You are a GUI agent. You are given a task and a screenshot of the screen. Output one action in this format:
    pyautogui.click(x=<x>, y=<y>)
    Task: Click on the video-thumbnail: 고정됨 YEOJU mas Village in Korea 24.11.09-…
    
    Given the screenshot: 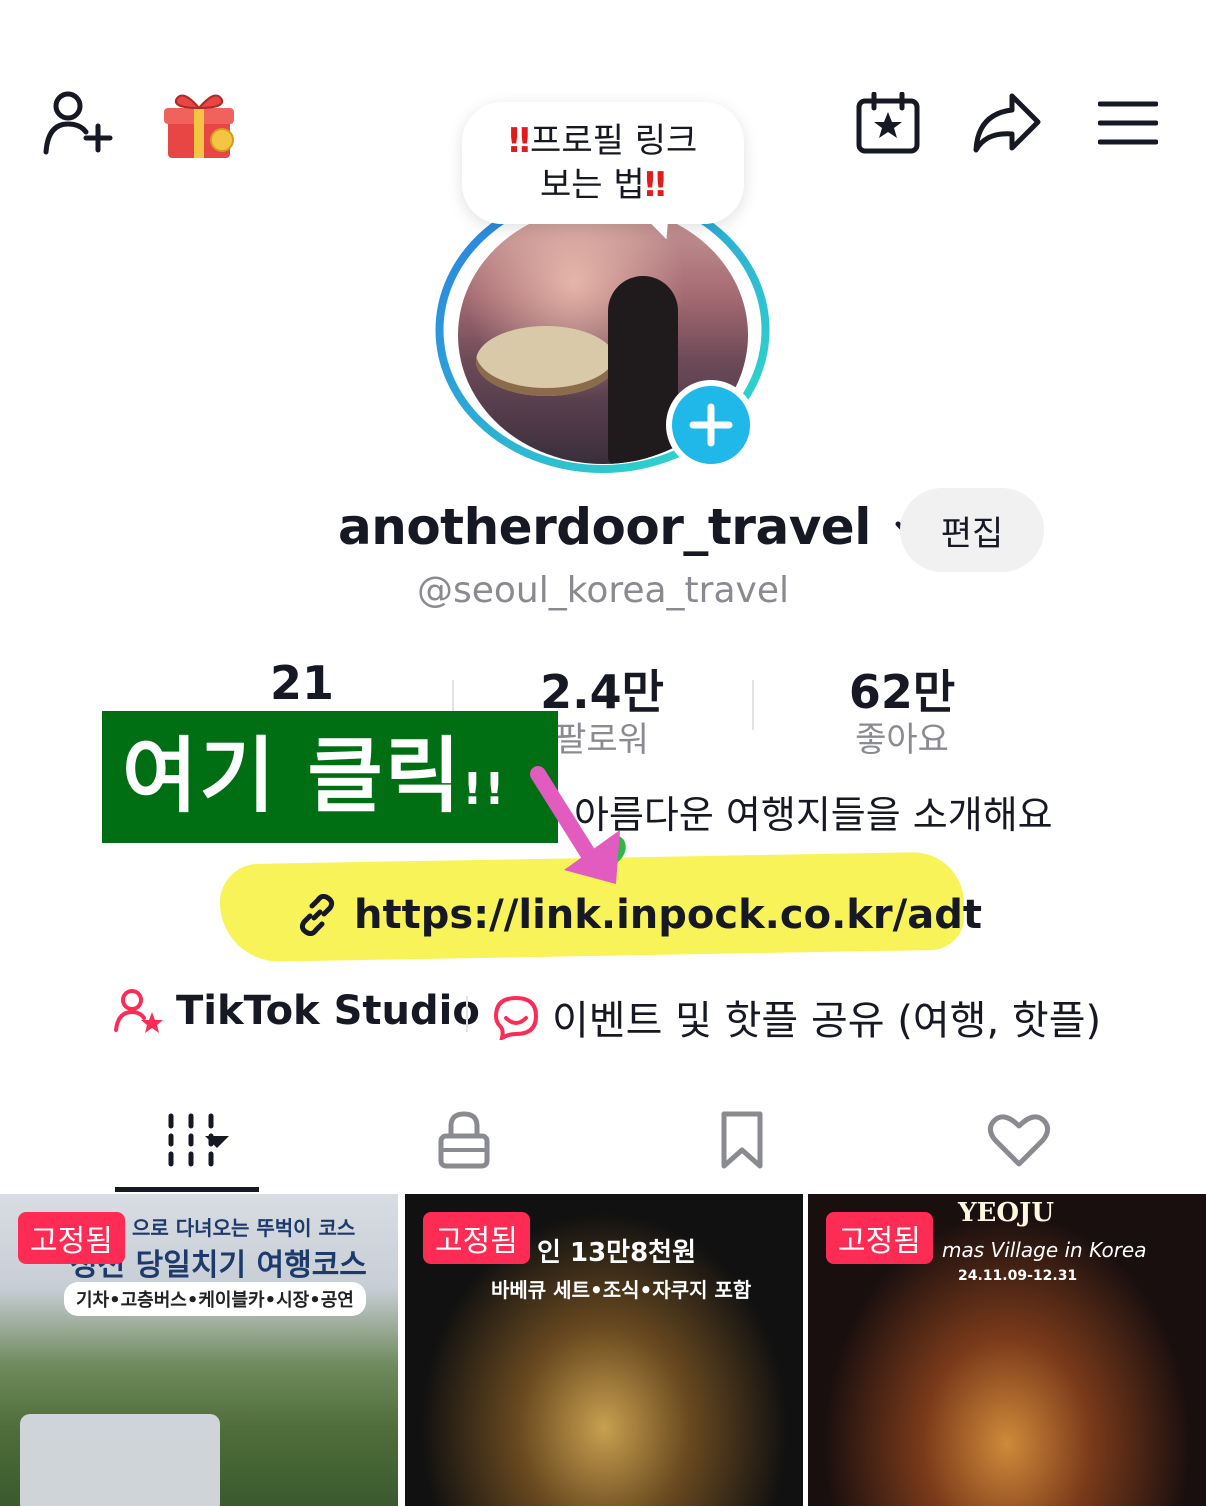 What is the action you would take?
    pyautogui.click(x=1007, y=1350)
    